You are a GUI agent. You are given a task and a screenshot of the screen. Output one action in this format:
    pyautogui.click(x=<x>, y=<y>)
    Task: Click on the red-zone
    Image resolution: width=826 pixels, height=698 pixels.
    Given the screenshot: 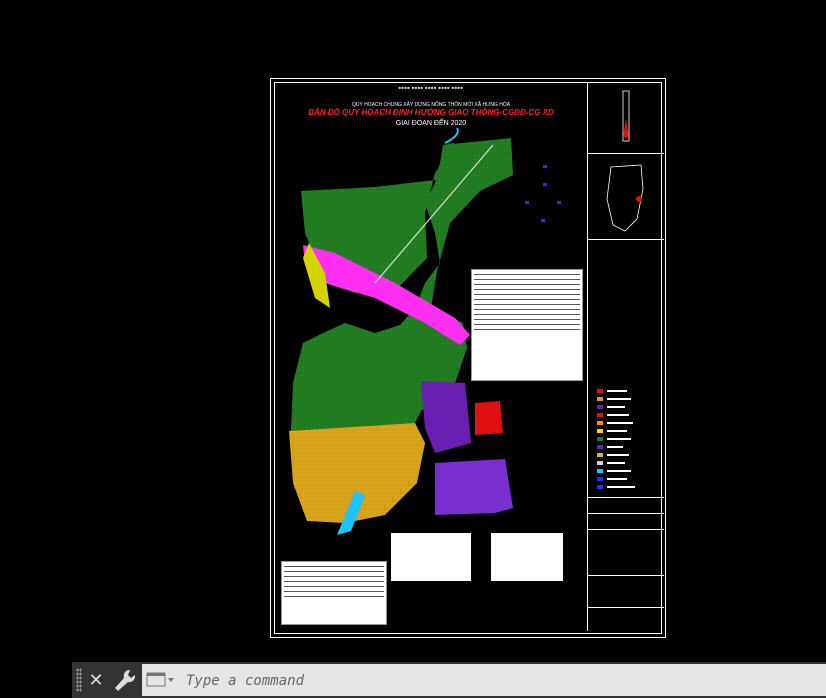 What is the action you would take?
    pyautogui.click(x=489, y=418)
    